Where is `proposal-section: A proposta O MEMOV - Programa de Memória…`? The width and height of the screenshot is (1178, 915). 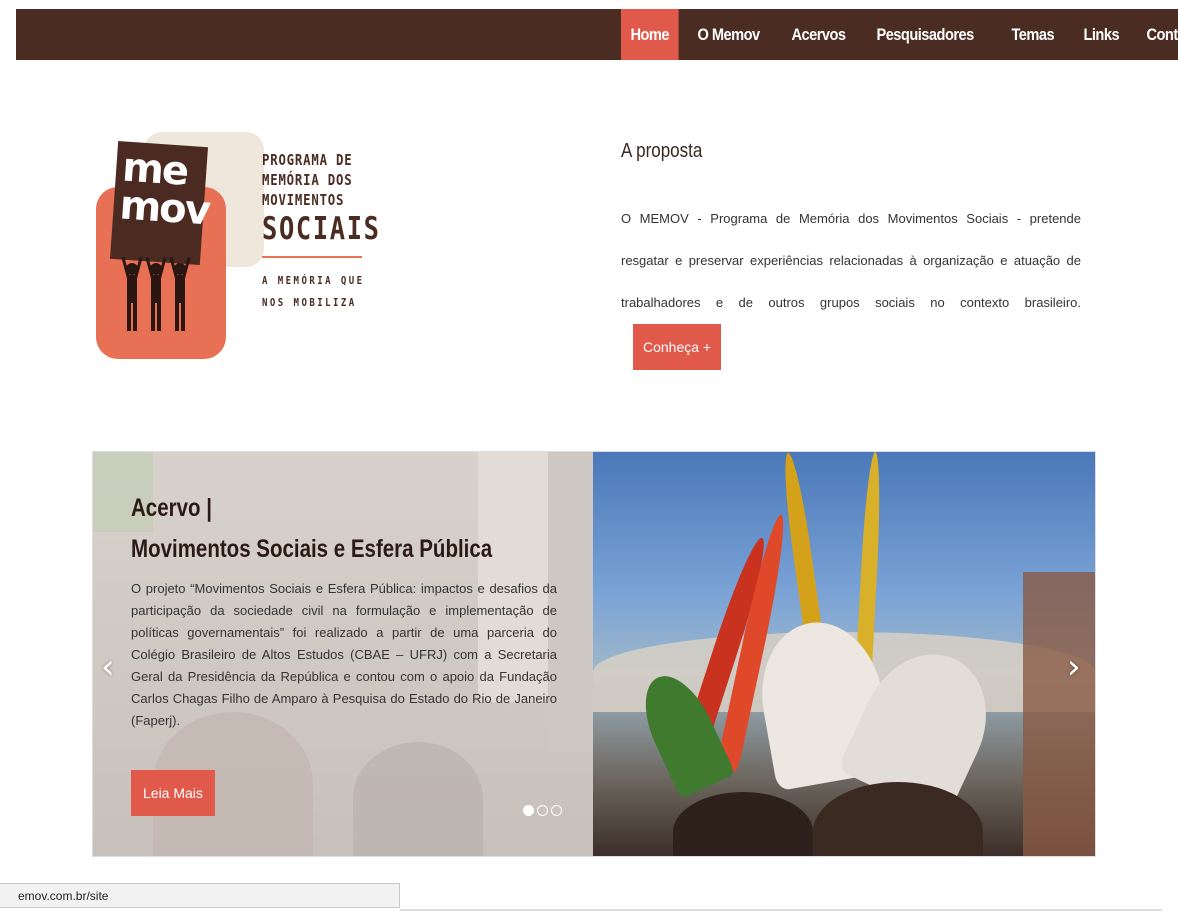 proposal-section: A proposta O MEMOV - Programa de Memória… is located at coordinates (851, 255).